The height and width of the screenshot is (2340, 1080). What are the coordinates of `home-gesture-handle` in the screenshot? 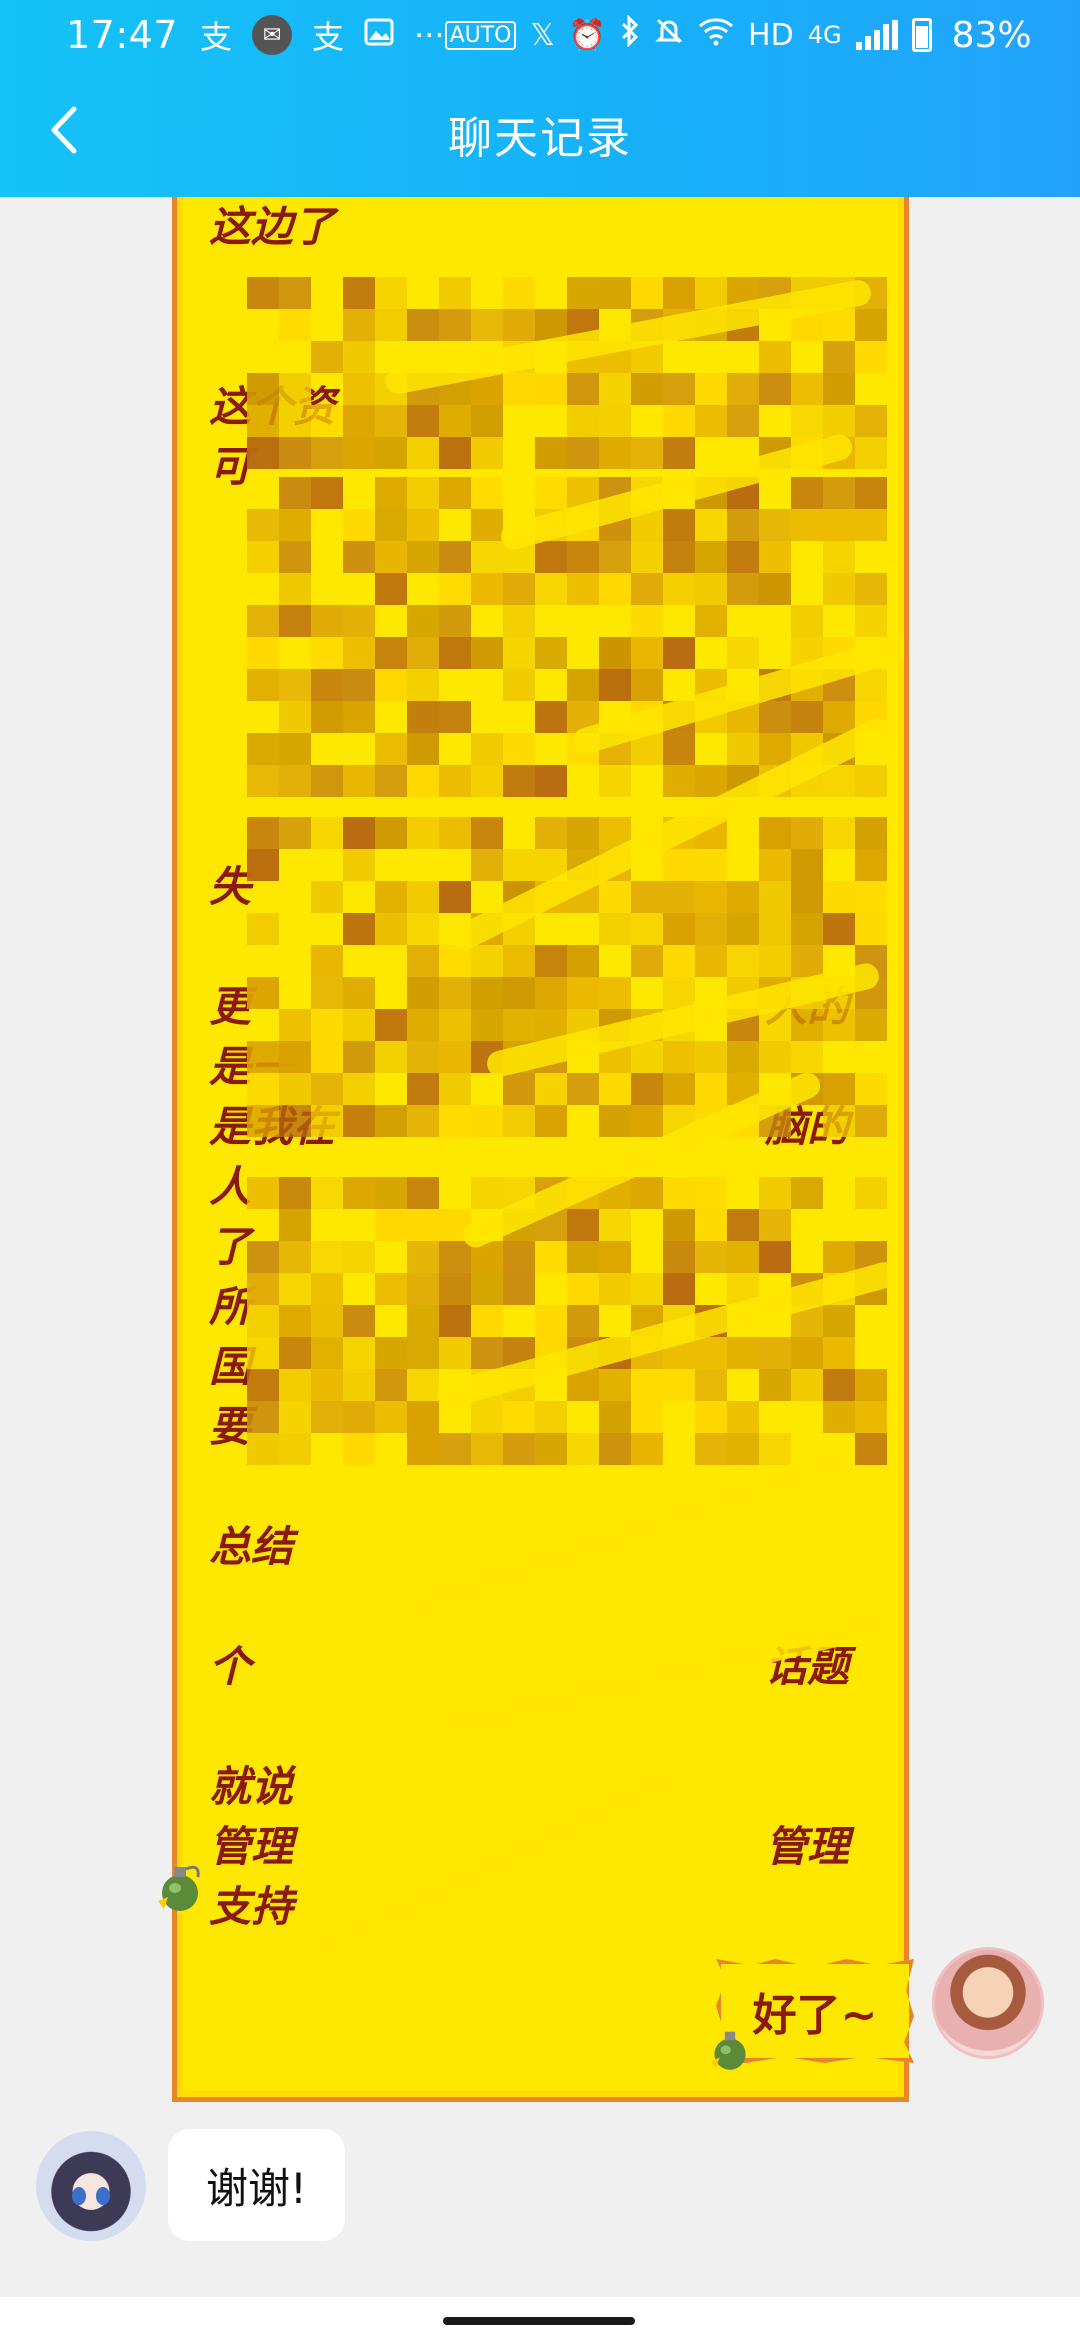 It's located at (539, 2321).